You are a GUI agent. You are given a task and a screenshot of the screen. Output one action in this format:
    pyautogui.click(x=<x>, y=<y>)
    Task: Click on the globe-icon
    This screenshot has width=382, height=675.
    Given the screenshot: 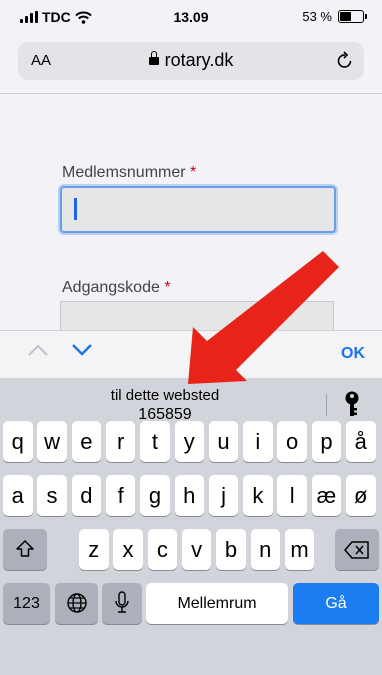 What is the action you would take?
    pyautogui.click(x=76, y=603)
    